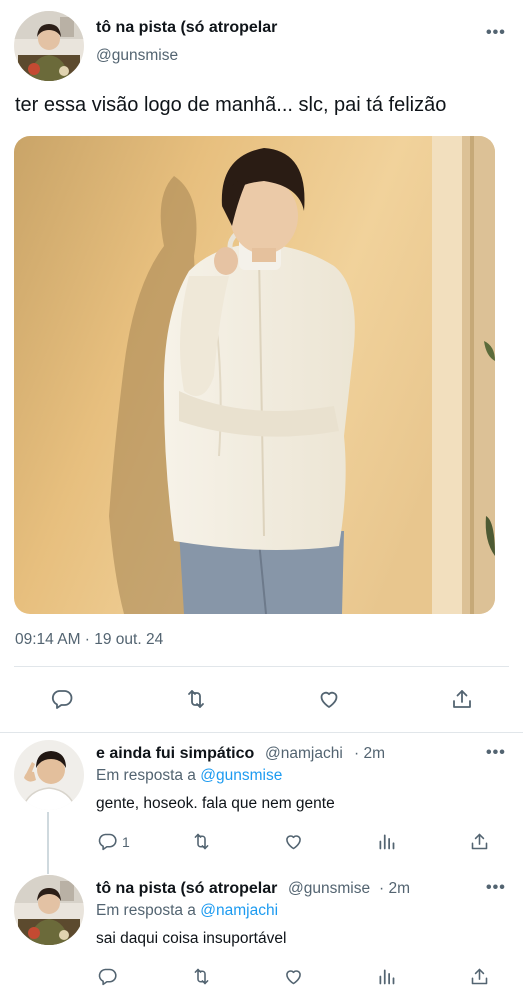 The width and height of the screenshot is (523, 1000). Describe the element at coordinates (239, 910) in the screenshot. I see `reply-to-link: @namjachi` at that location.